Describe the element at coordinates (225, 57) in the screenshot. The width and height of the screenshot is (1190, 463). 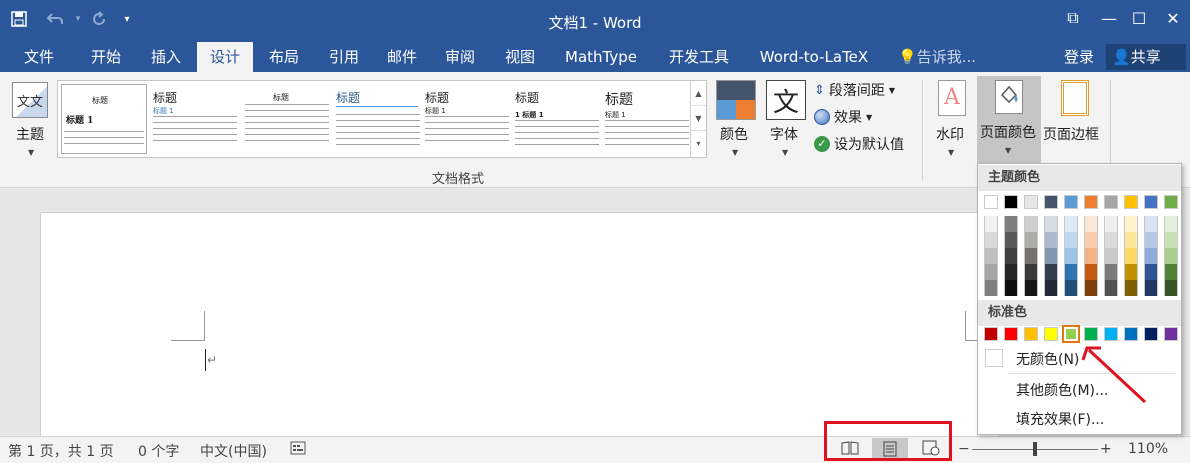
I see `tab-design: 设计` at that location.